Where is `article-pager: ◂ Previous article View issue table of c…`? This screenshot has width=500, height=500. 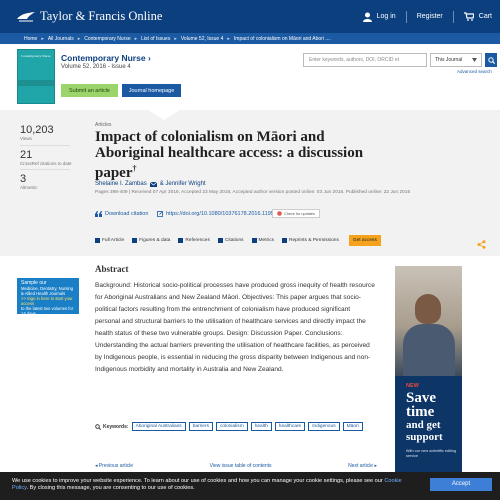
article-pager: ◂ Previous article View issue table of c… is located at coordinates (236, 466).